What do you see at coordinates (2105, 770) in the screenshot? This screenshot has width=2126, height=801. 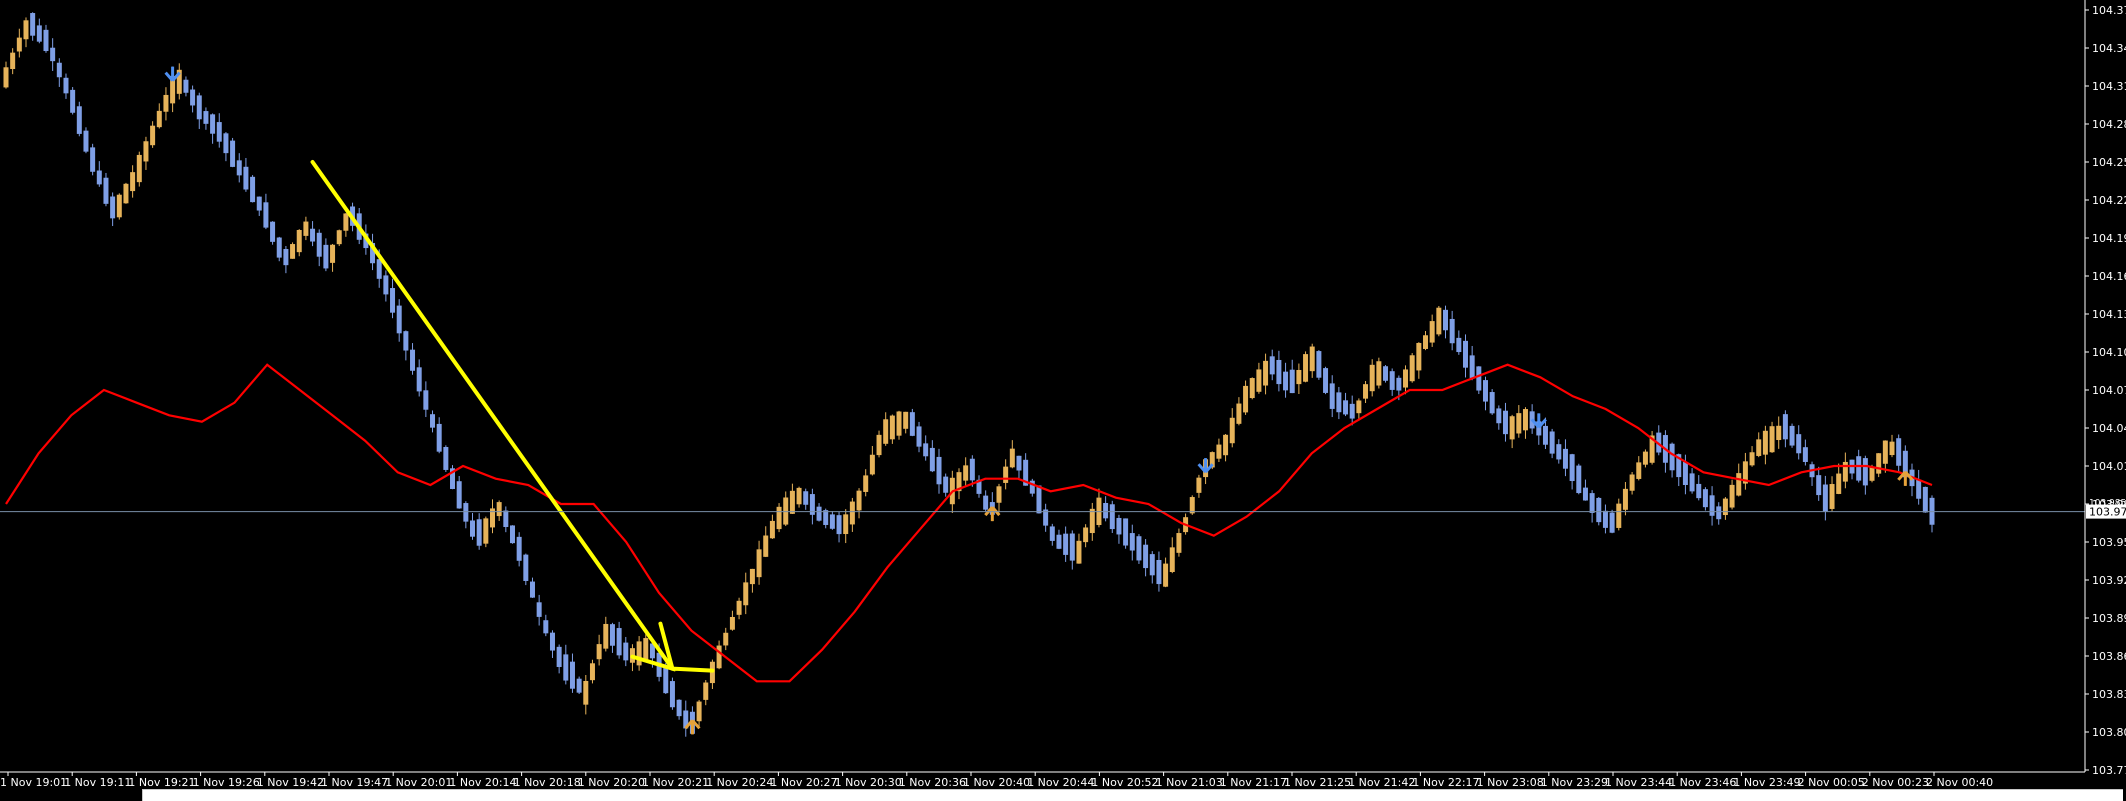 I see `y-tick: 103.775` at bounding box center [2105, 770].